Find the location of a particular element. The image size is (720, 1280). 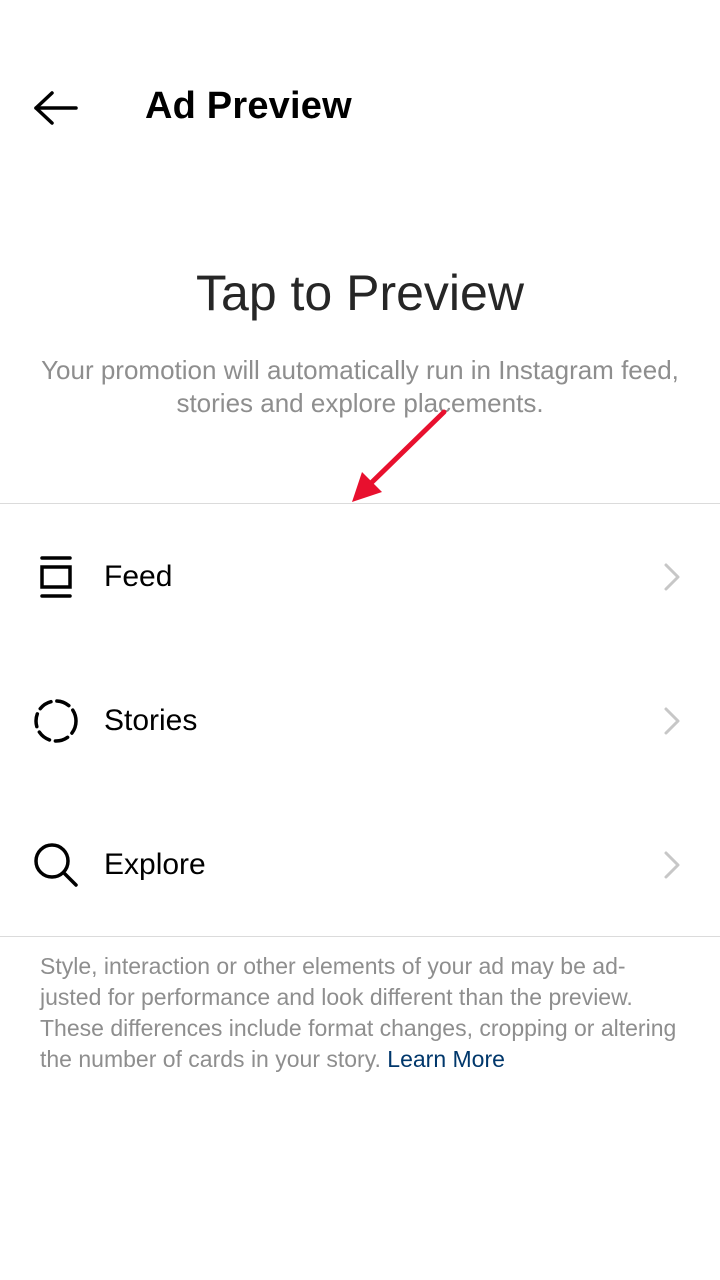

placement-row-feed: Feed is located at coordinates (360, 577).